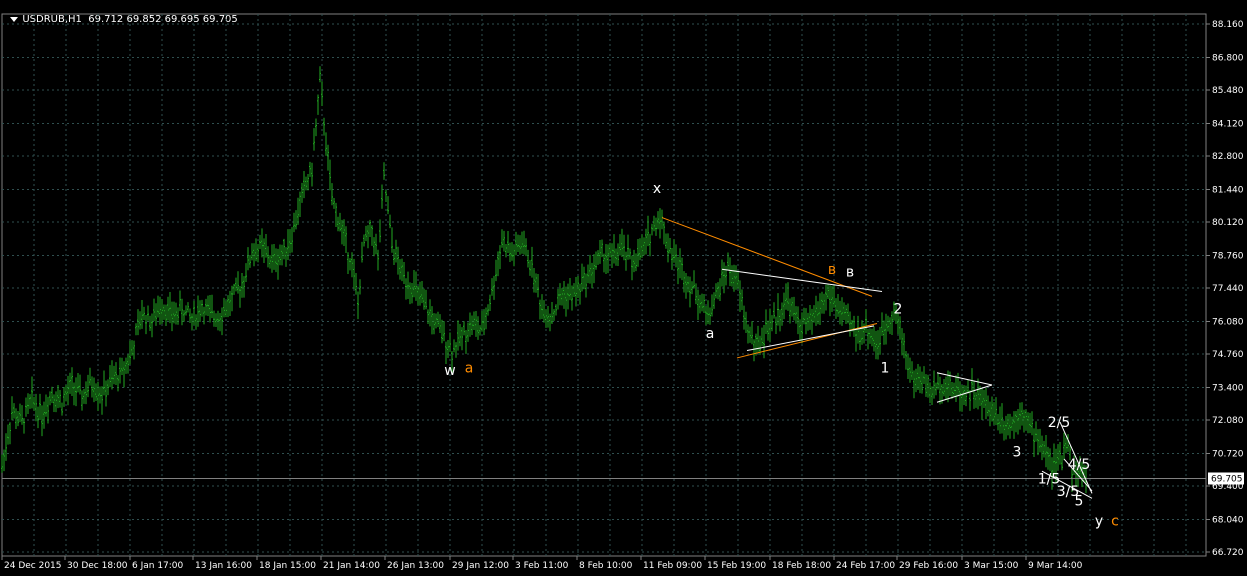  Describe the element at coordinates (33, 566) in the screenshot. I see `x-tick-label: 24 Dec 2015` at that location.